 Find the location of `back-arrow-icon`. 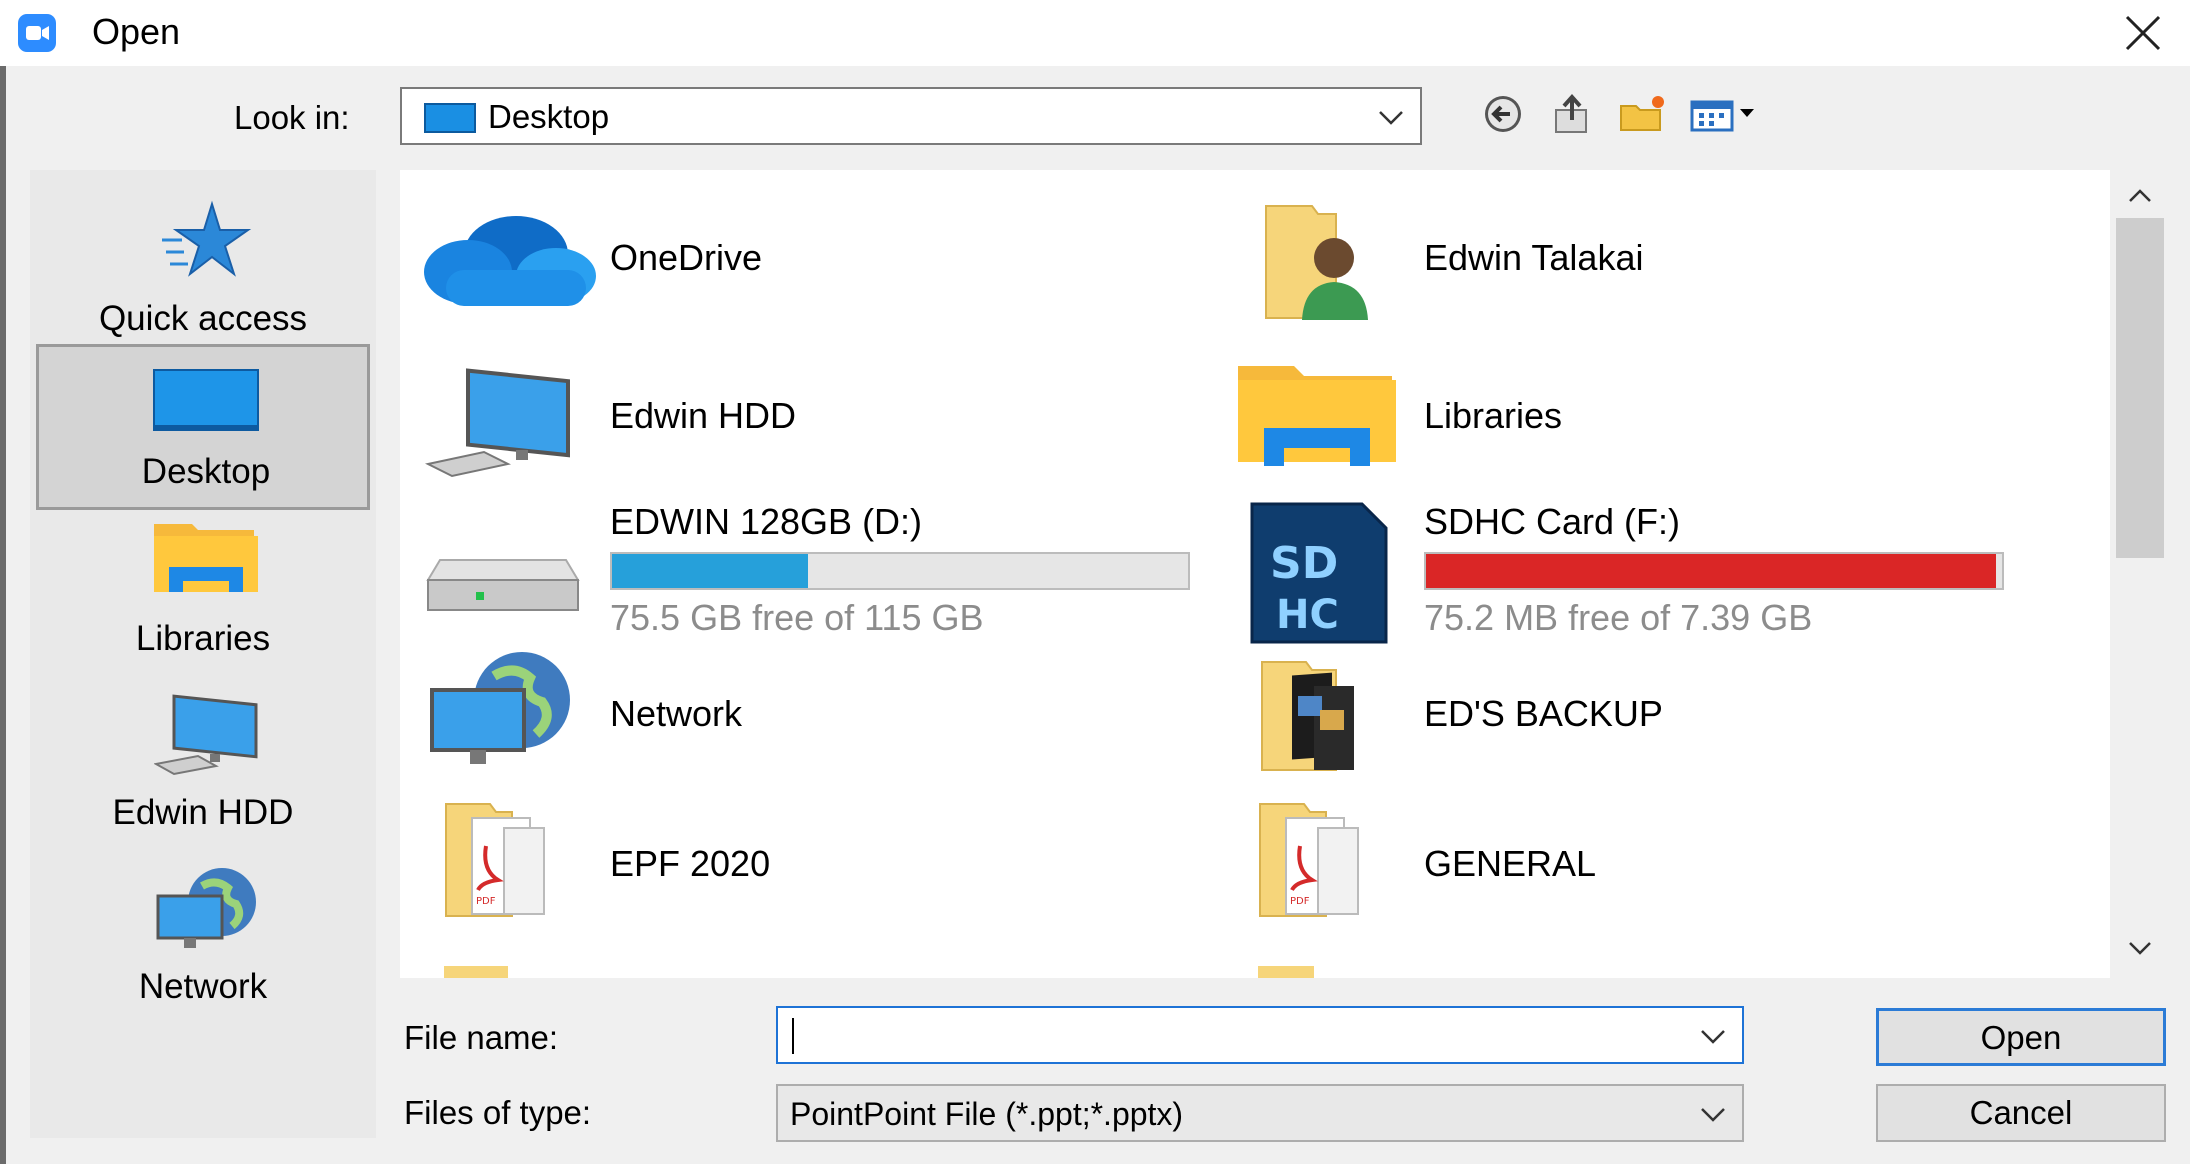

back-arrow-icon is located at coordinates (1503, 114).